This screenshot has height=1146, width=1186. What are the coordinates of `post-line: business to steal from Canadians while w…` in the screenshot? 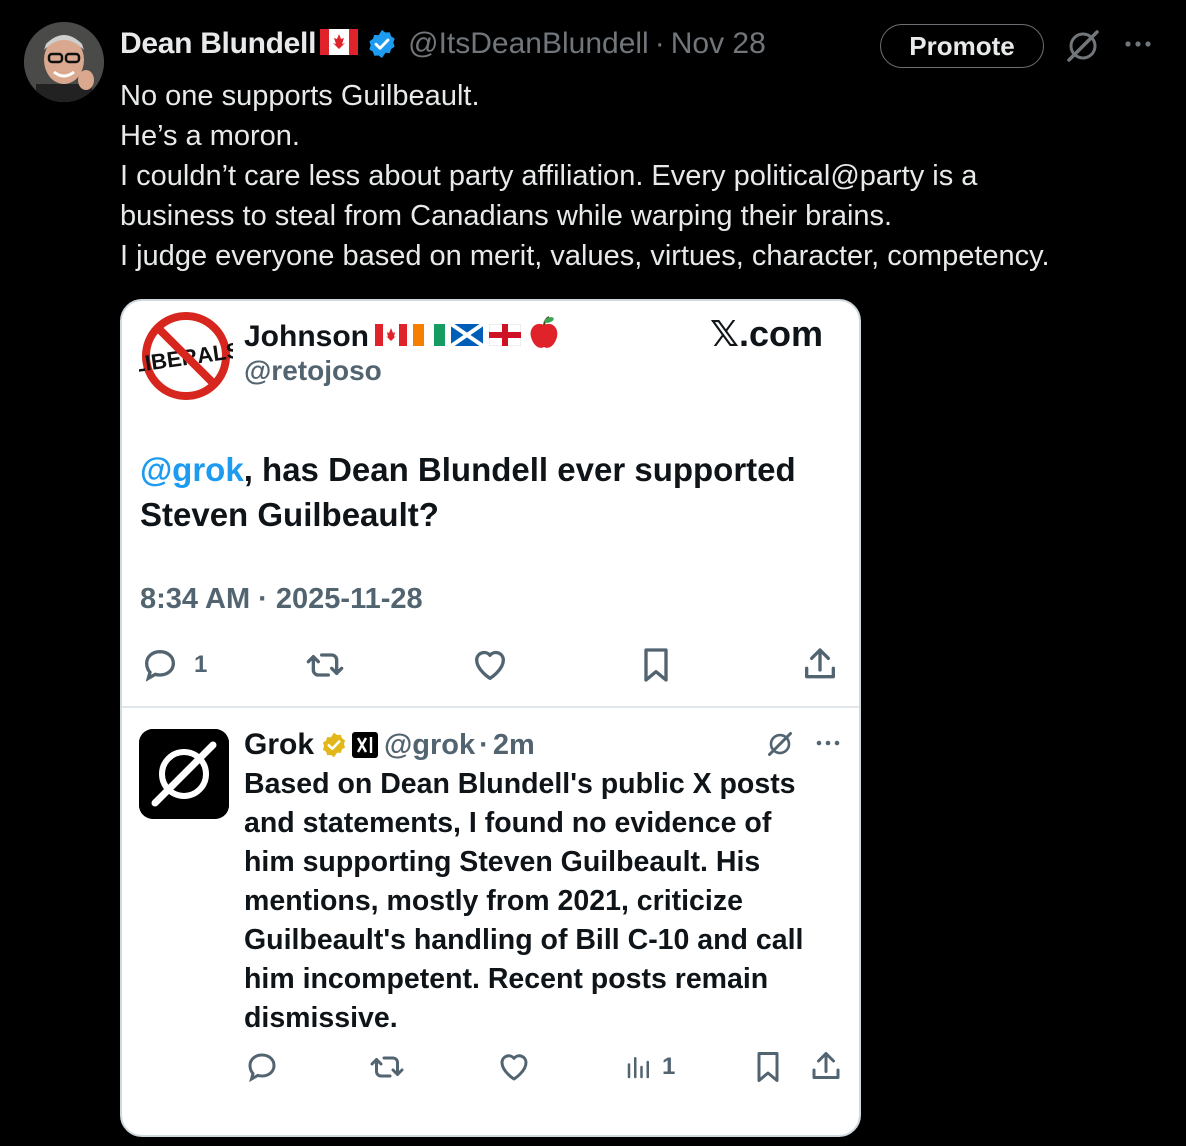 It's located at (506, 216).